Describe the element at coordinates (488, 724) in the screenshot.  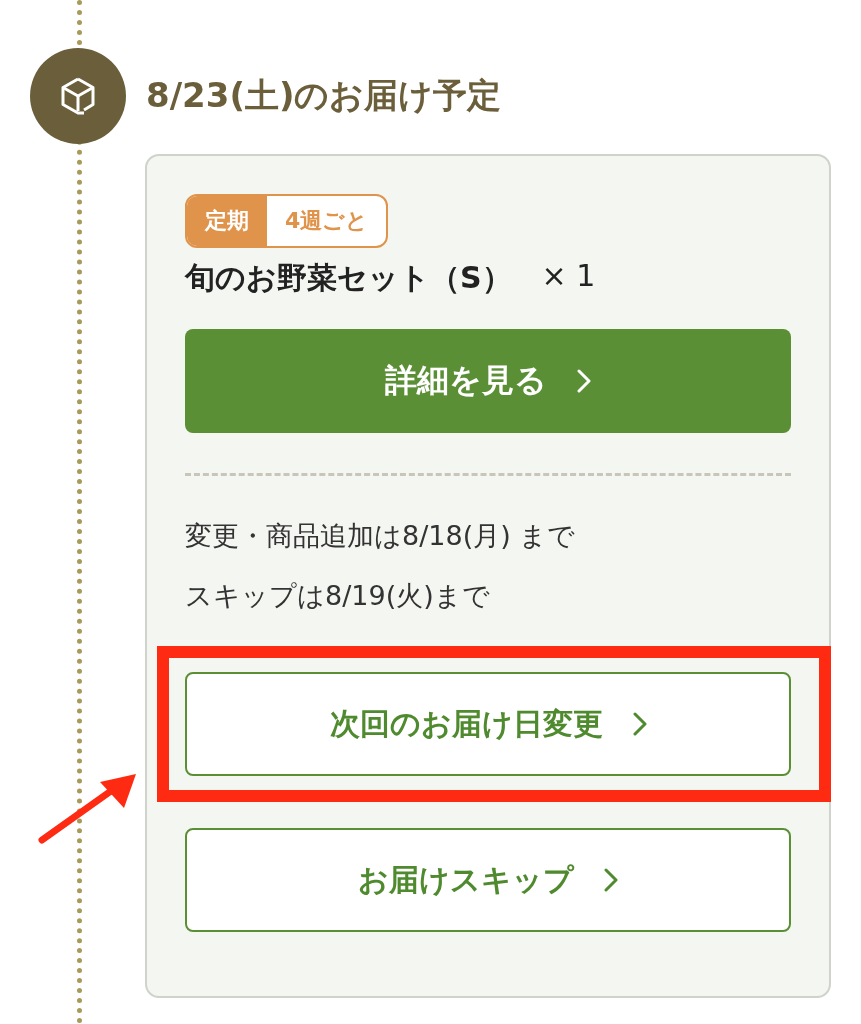
I see `delivery-action-button: 次回のお届け日変更` at that location.